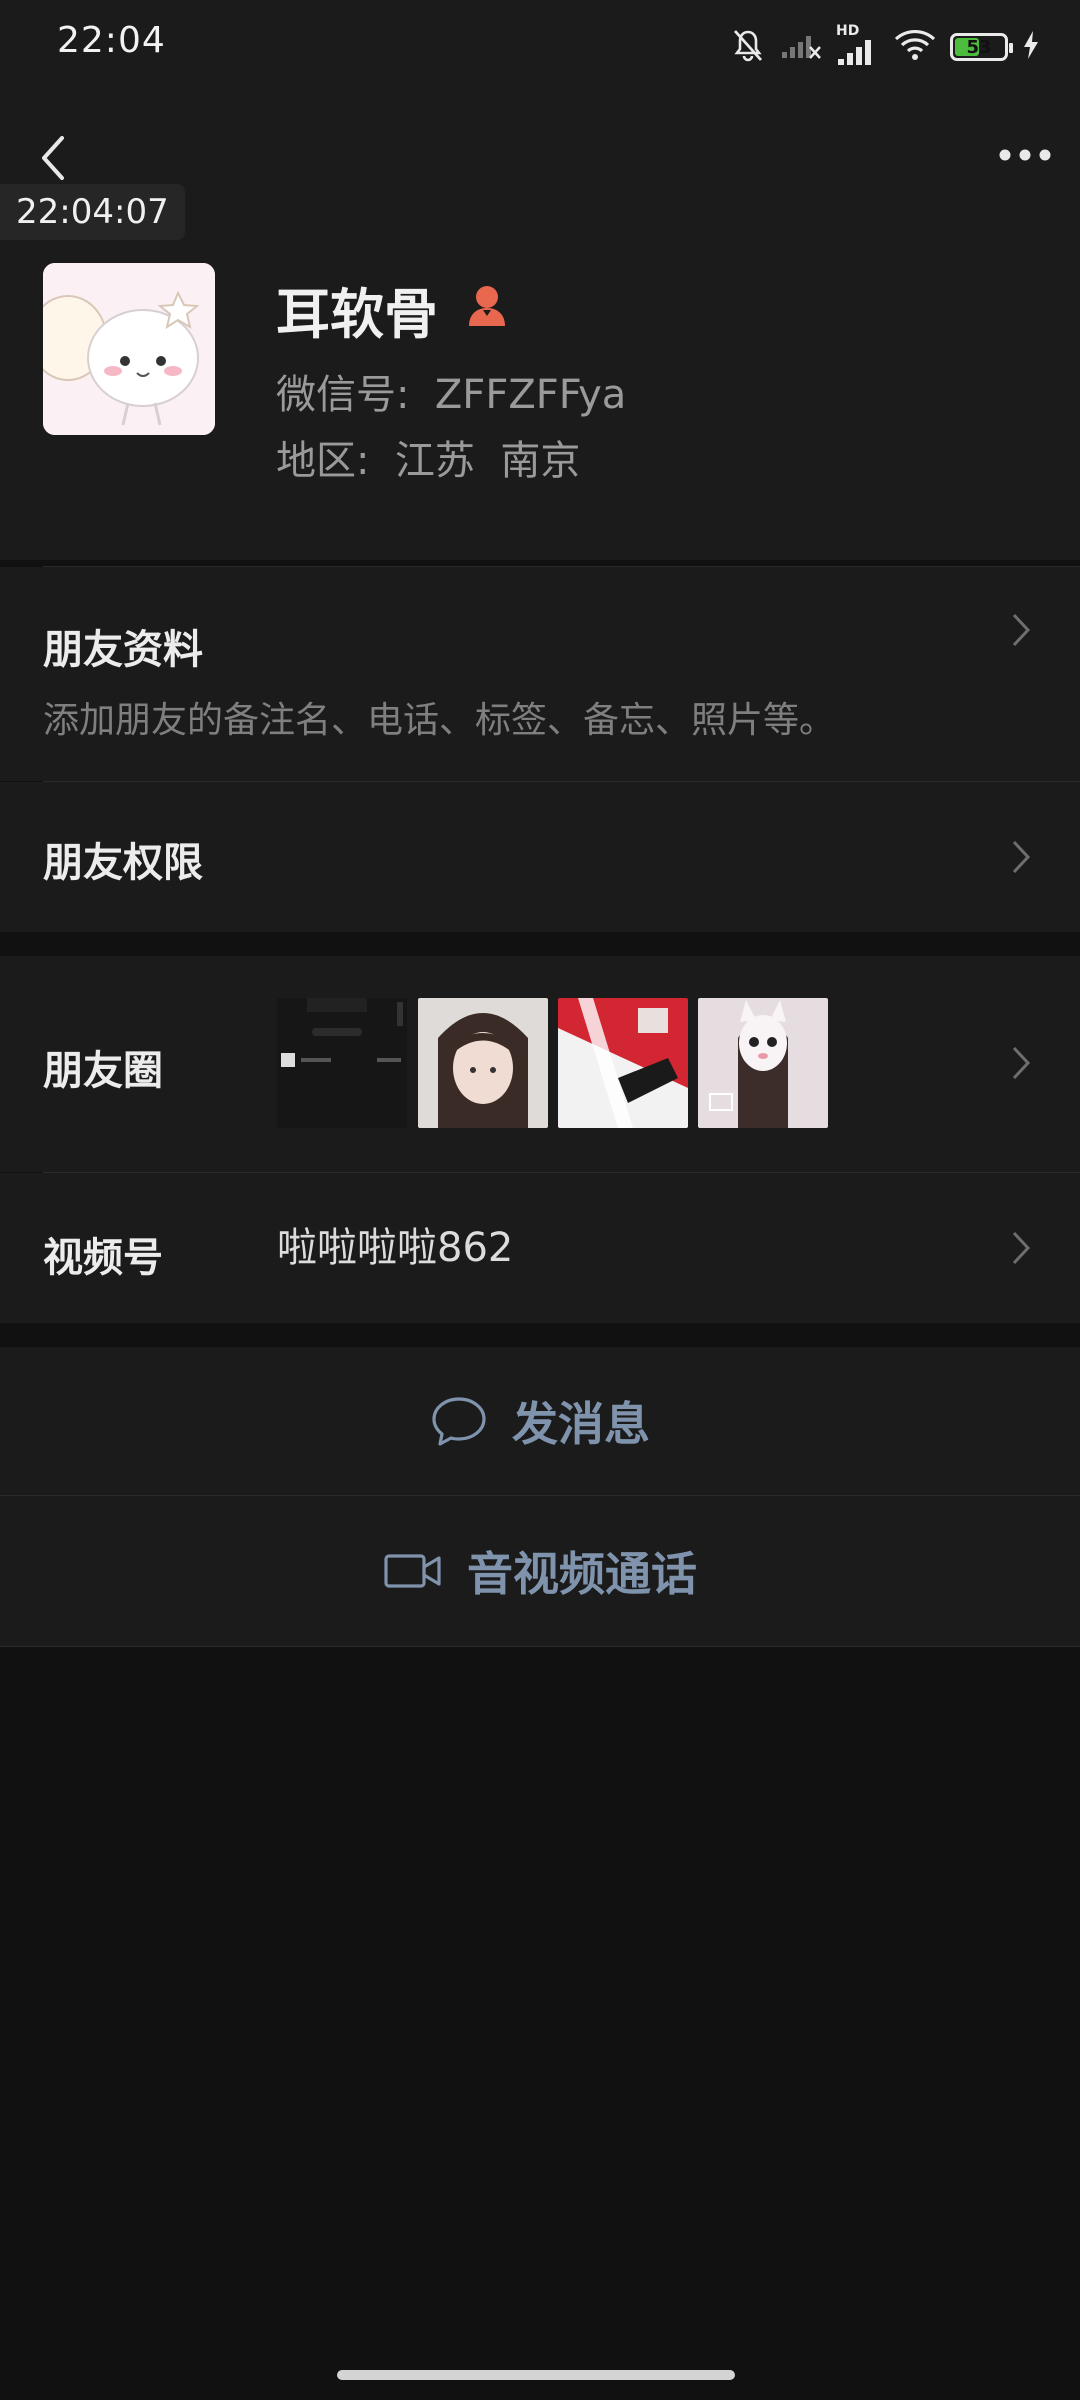 This screenshot has width=1080, height=2400. What do you see at coordinates (123, 650) in the screenshot?
I see `friend-info-title: 朋友资料` at bounding box center [123, 650].